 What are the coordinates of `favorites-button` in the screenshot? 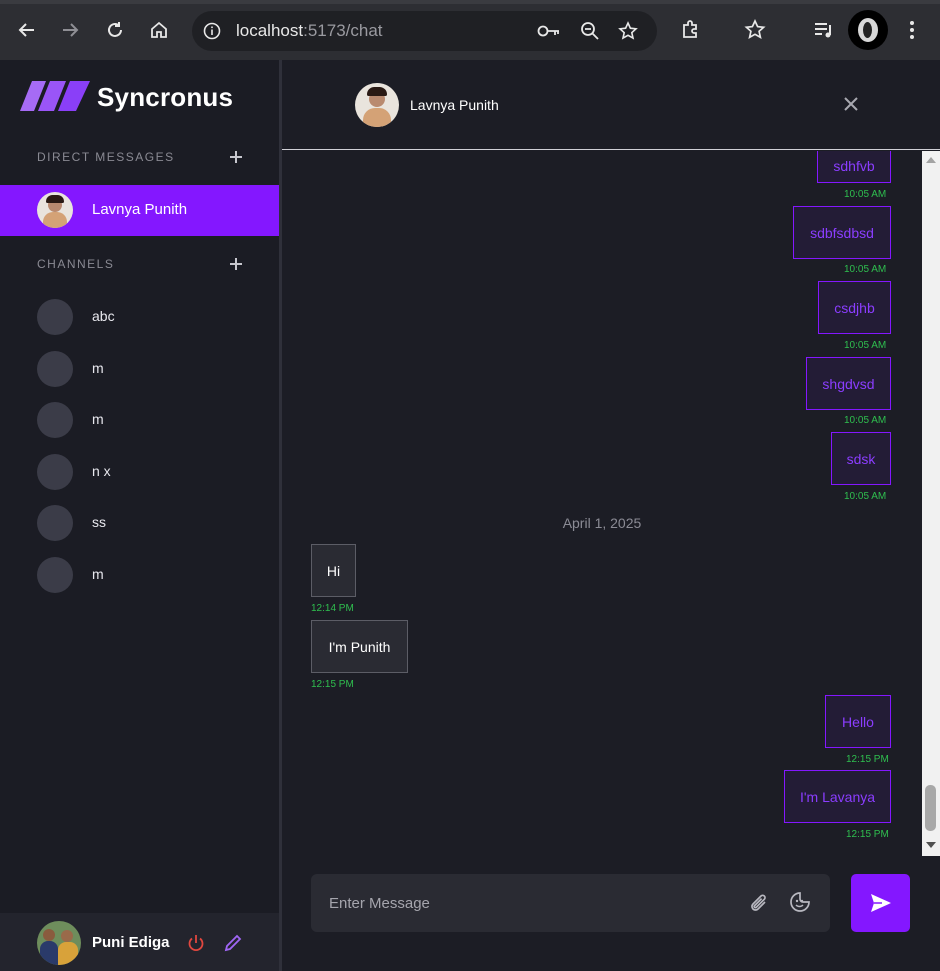 It's located at (755, 30).